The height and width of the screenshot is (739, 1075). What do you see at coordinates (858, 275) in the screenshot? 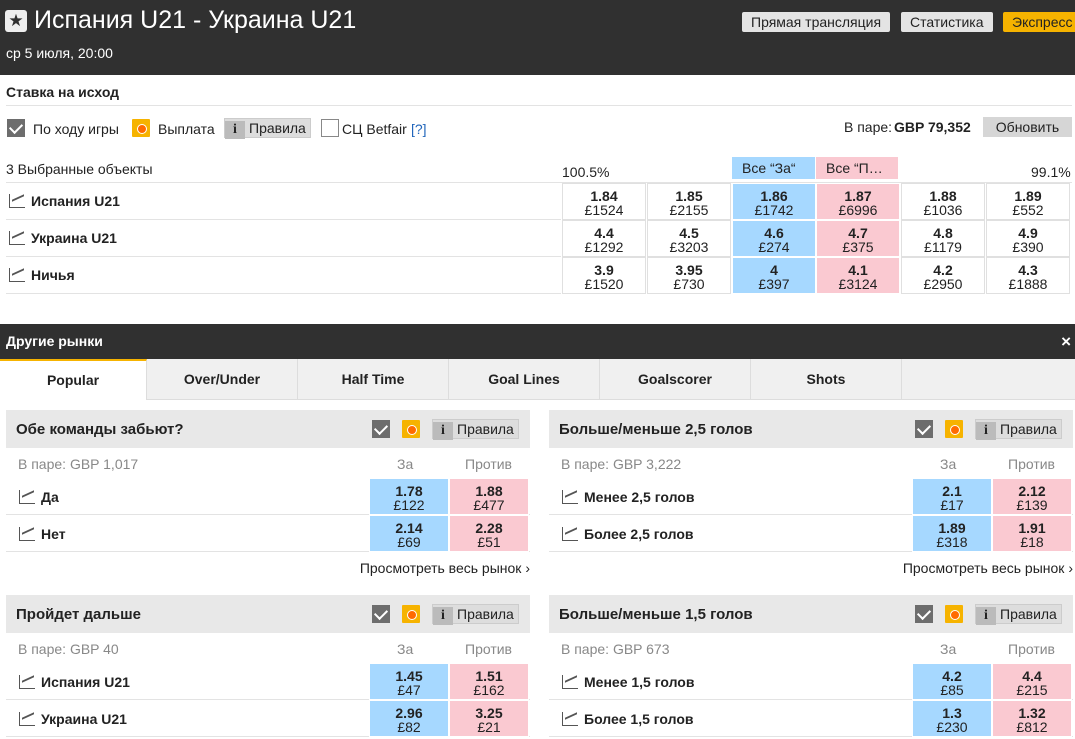
I see `lay-odds-cell: 4.1 £3124` at bounding box center [858, 275].